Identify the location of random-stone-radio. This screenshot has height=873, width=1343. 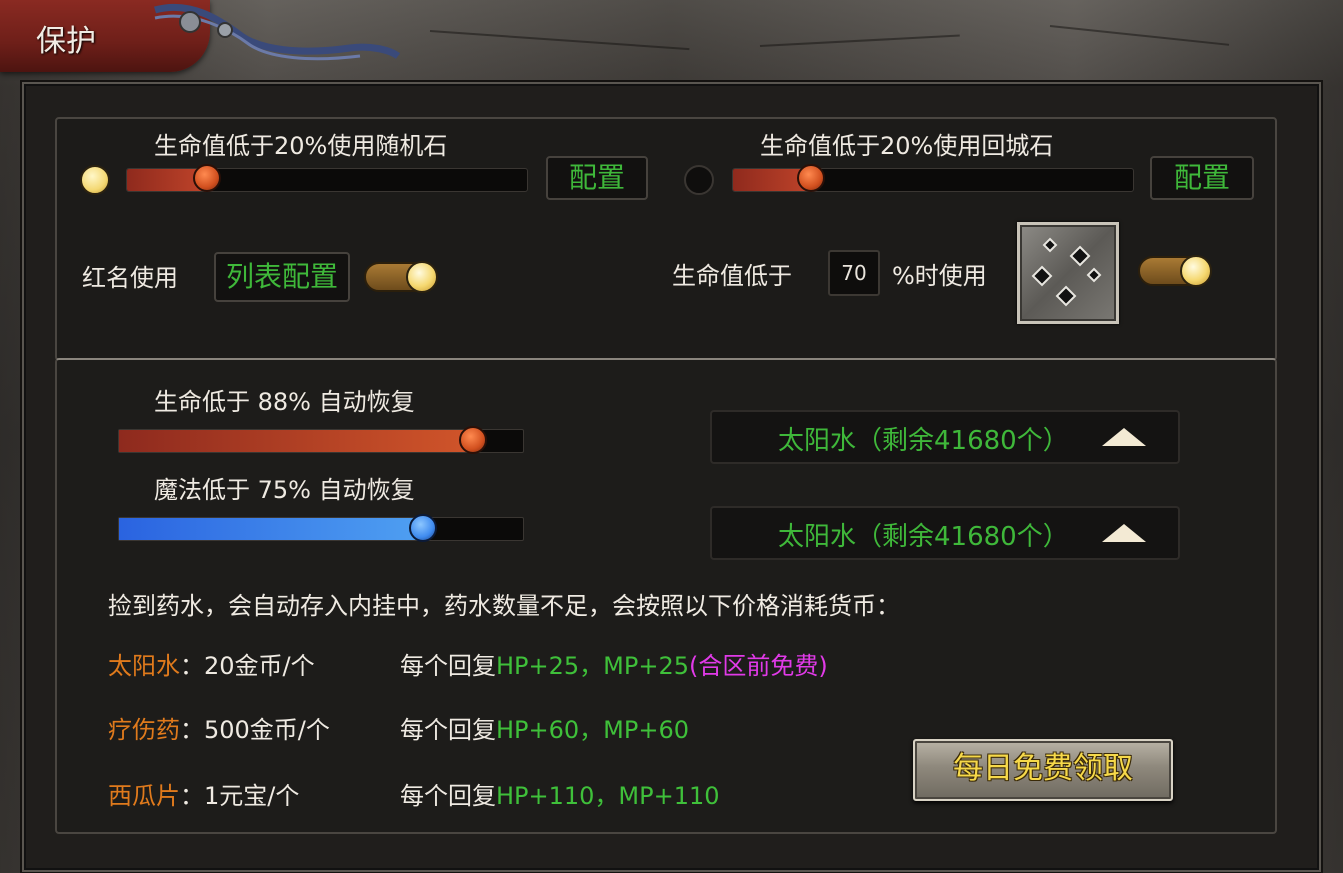
(95, 180).